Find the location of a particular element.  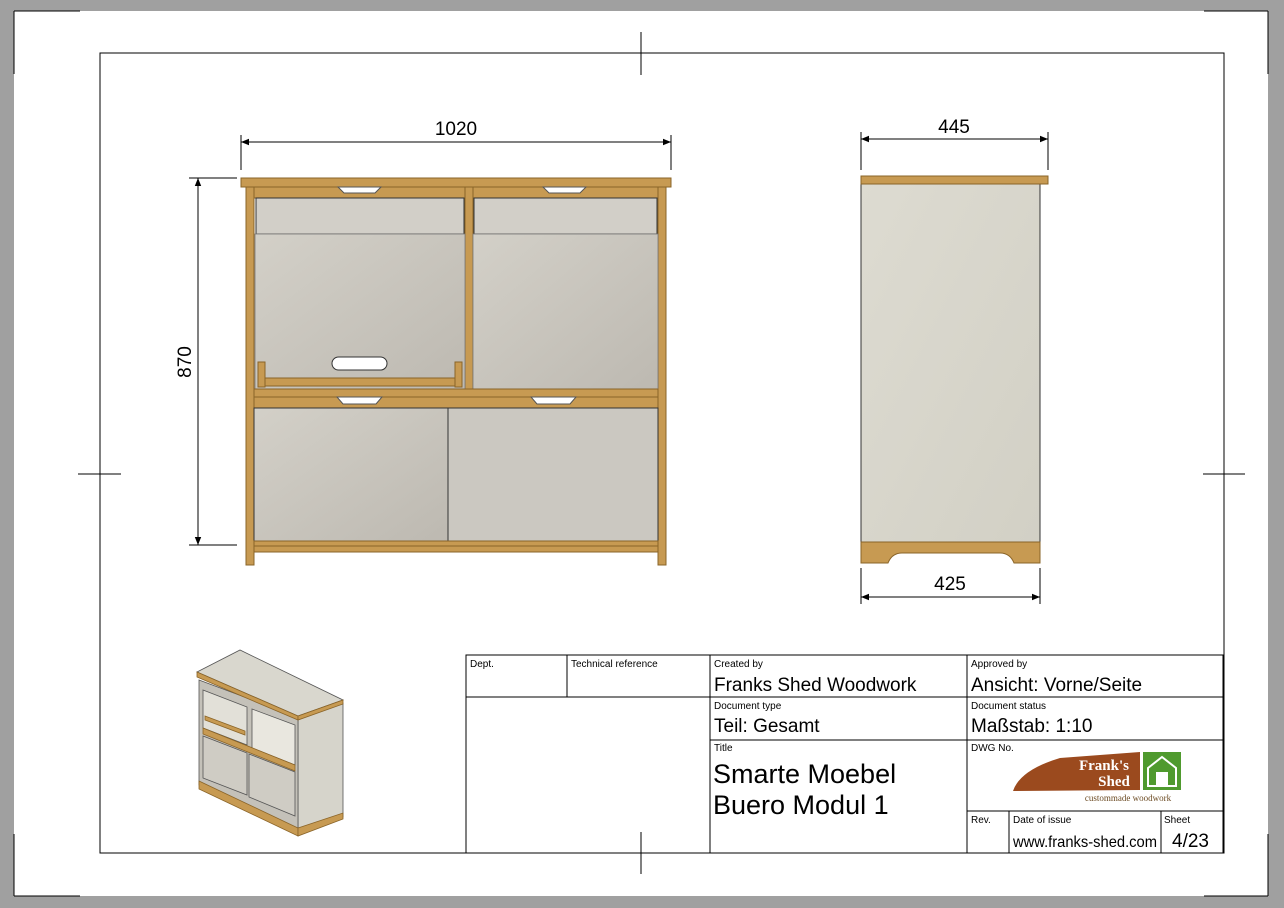

front-view is located at coordinates (456, 371).